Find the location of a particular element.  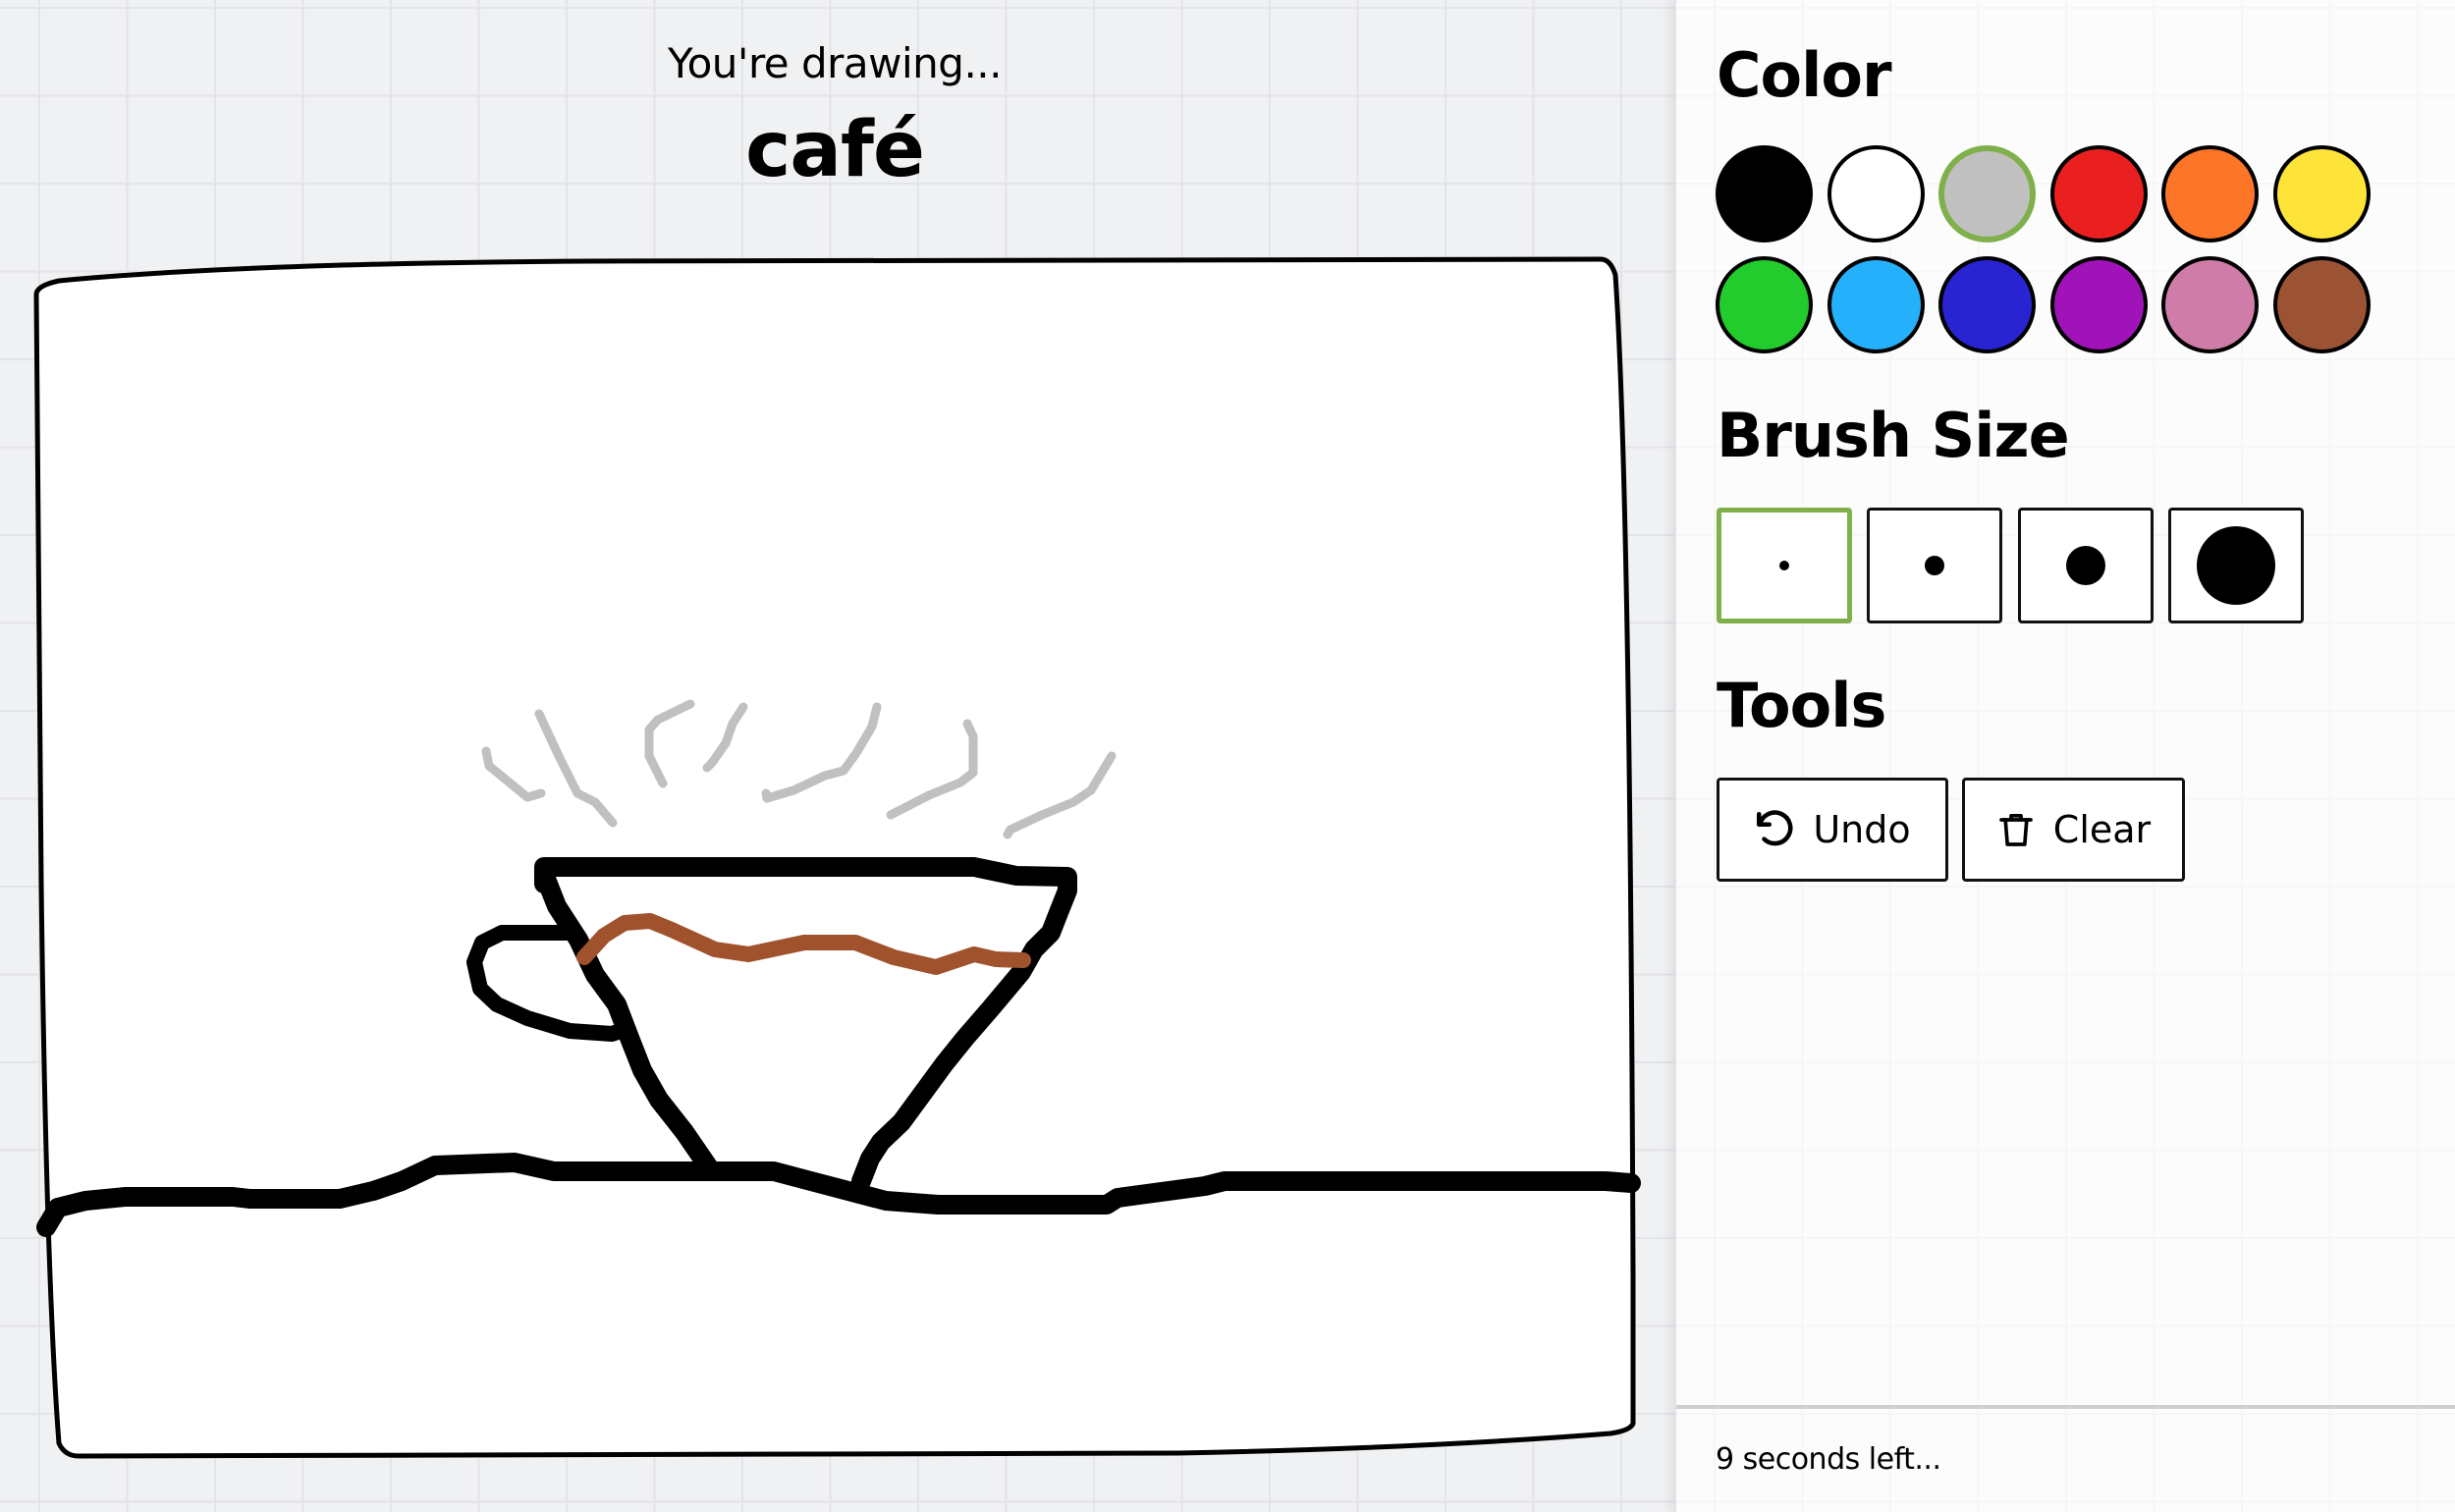

trash-icon is located at coordinates (2016, 830).